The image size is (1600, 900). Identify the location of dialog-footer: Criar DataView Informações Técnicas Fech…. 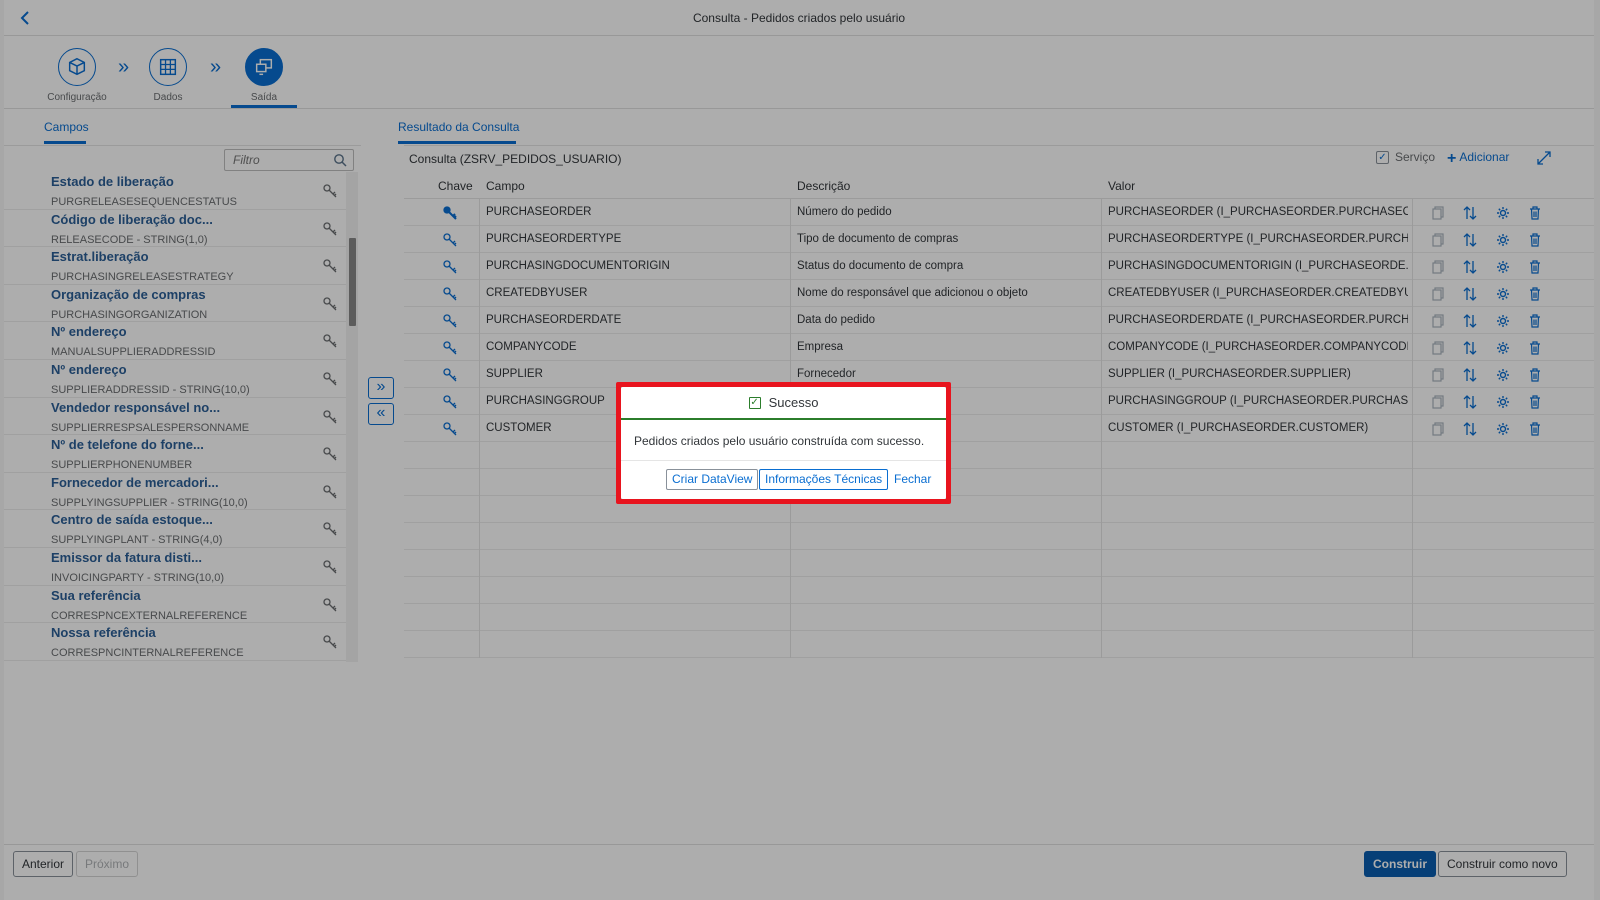
(783, 479).